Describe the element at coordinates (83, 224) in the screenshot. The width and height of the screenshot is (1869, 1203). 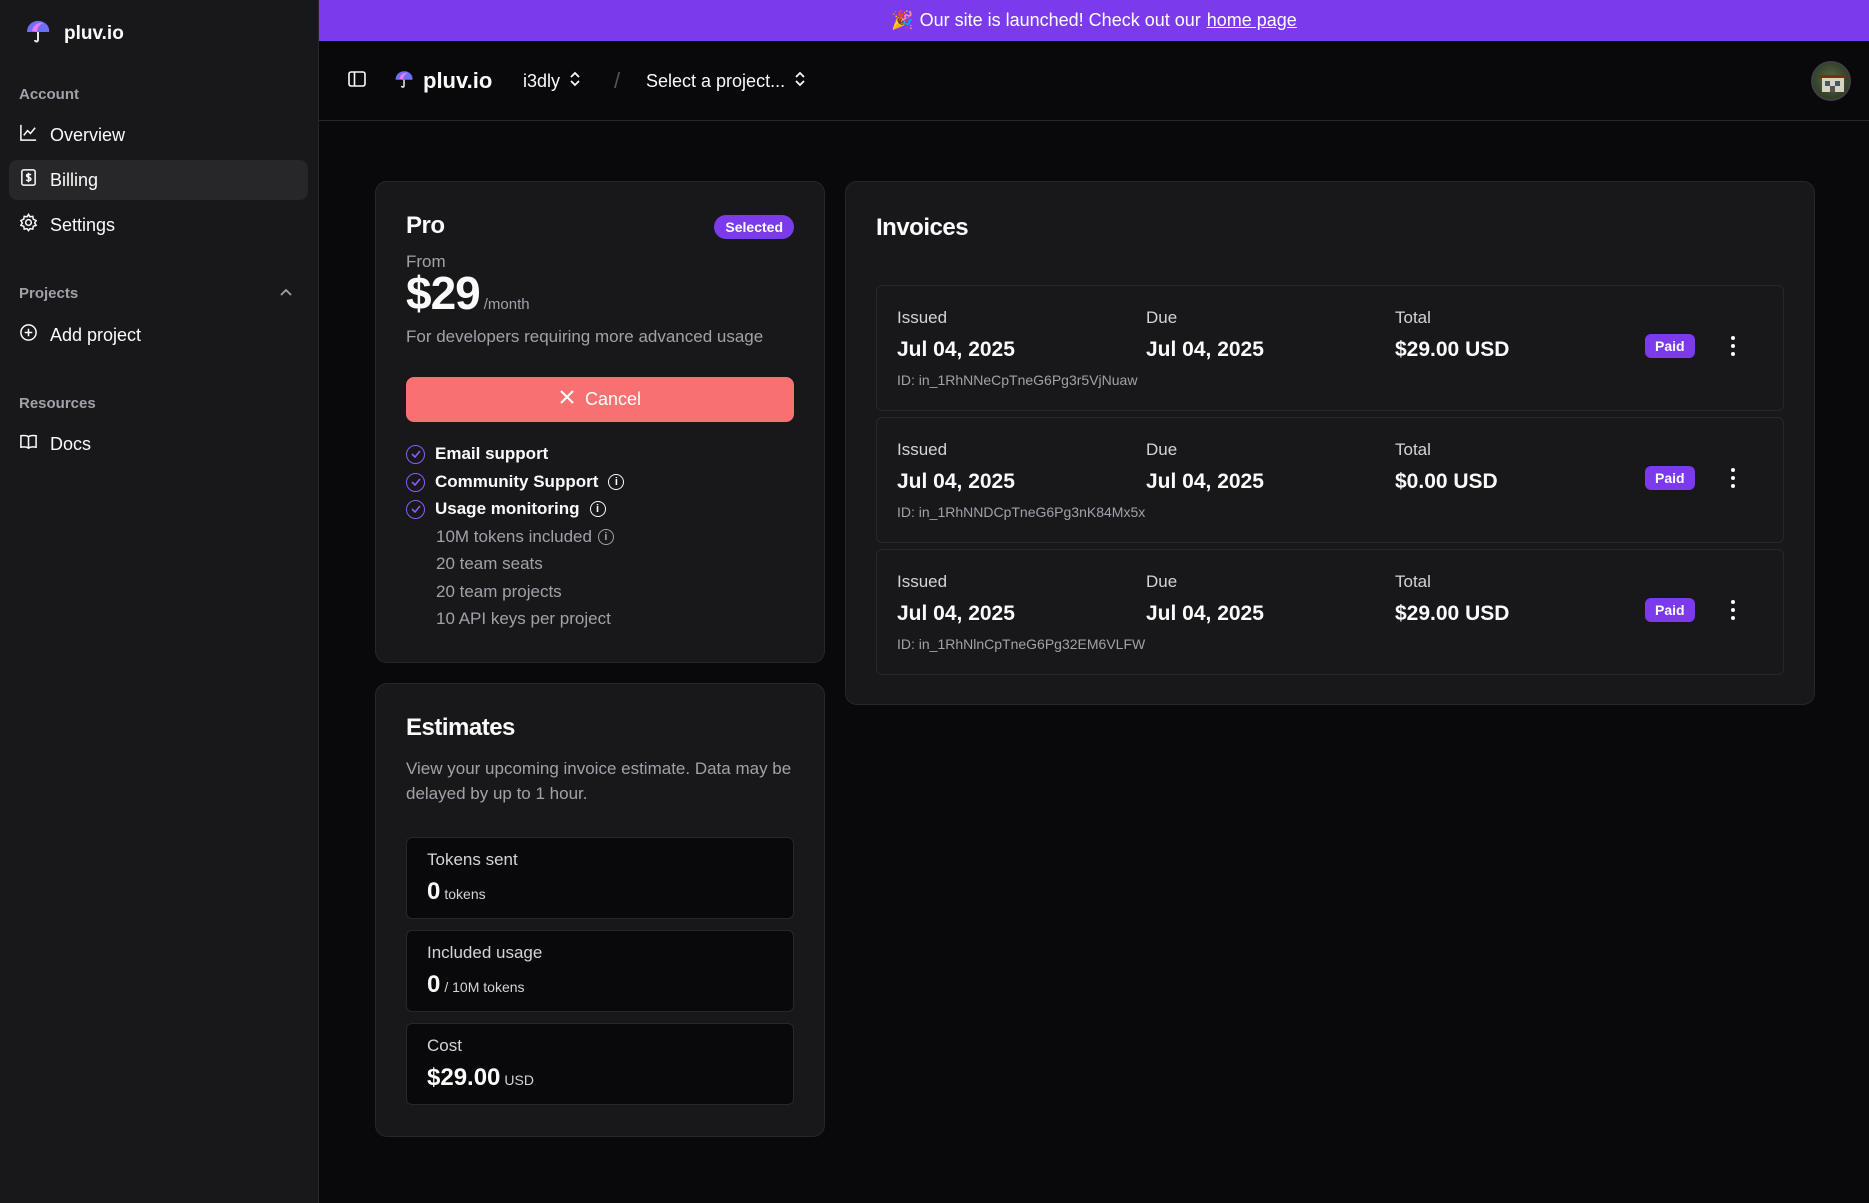
I see `sidebar-item-label: Settings` at that location.